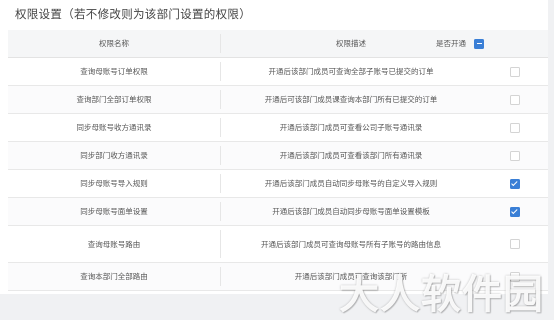  What do you see at coordinates (114, 43) in the screenshot?
I see `header-name: 权限名称` at bounding box center [114, 43].